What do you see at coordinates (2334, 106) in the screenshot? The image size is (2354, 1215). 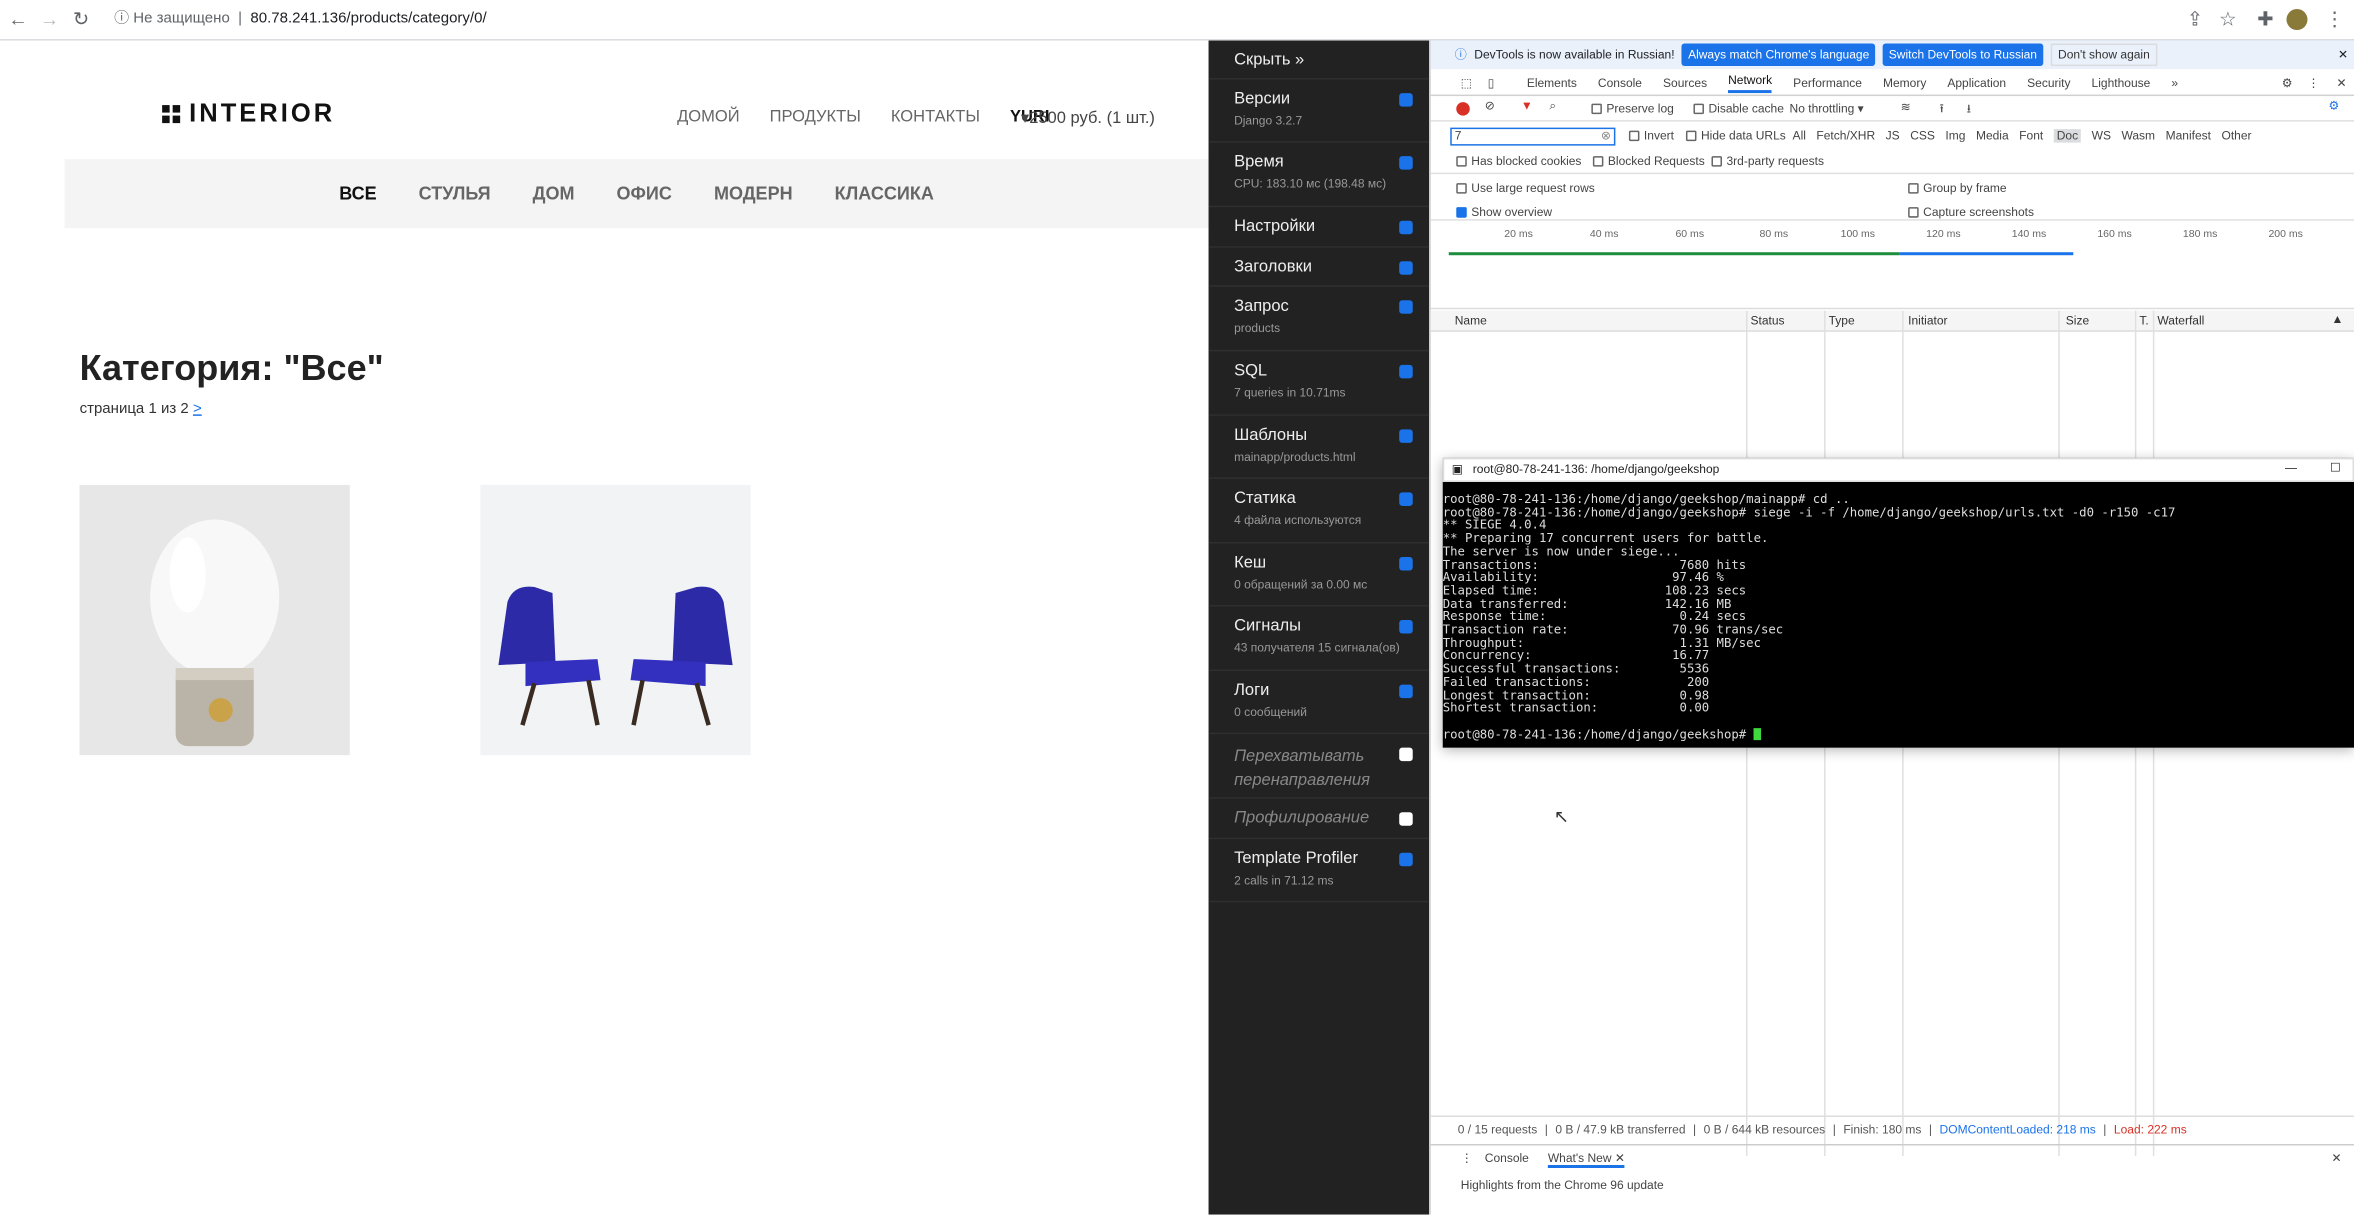 I see `settings-icon: ⚙` at bounding box center [2334, 106].